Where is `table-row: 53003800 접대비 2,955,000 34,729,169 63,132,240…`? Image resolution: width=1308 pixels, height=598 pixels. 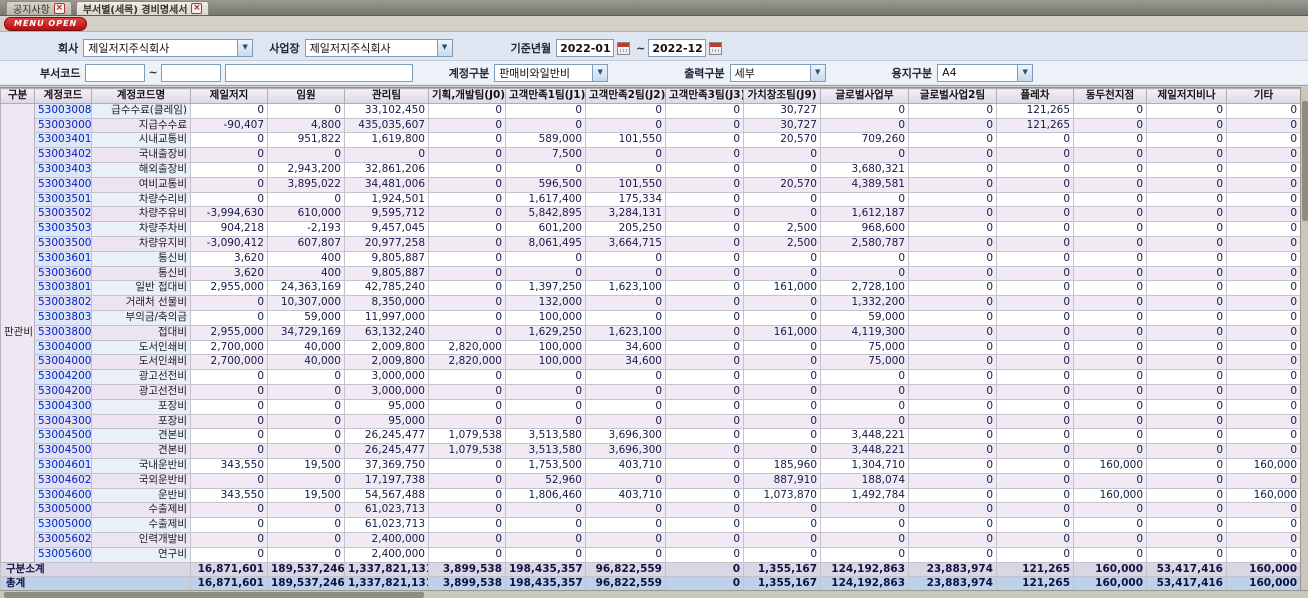
table-row: 53003800 접대비 2,955,000 34,729,169 63,132,240… is located at coordinates (650, 332).